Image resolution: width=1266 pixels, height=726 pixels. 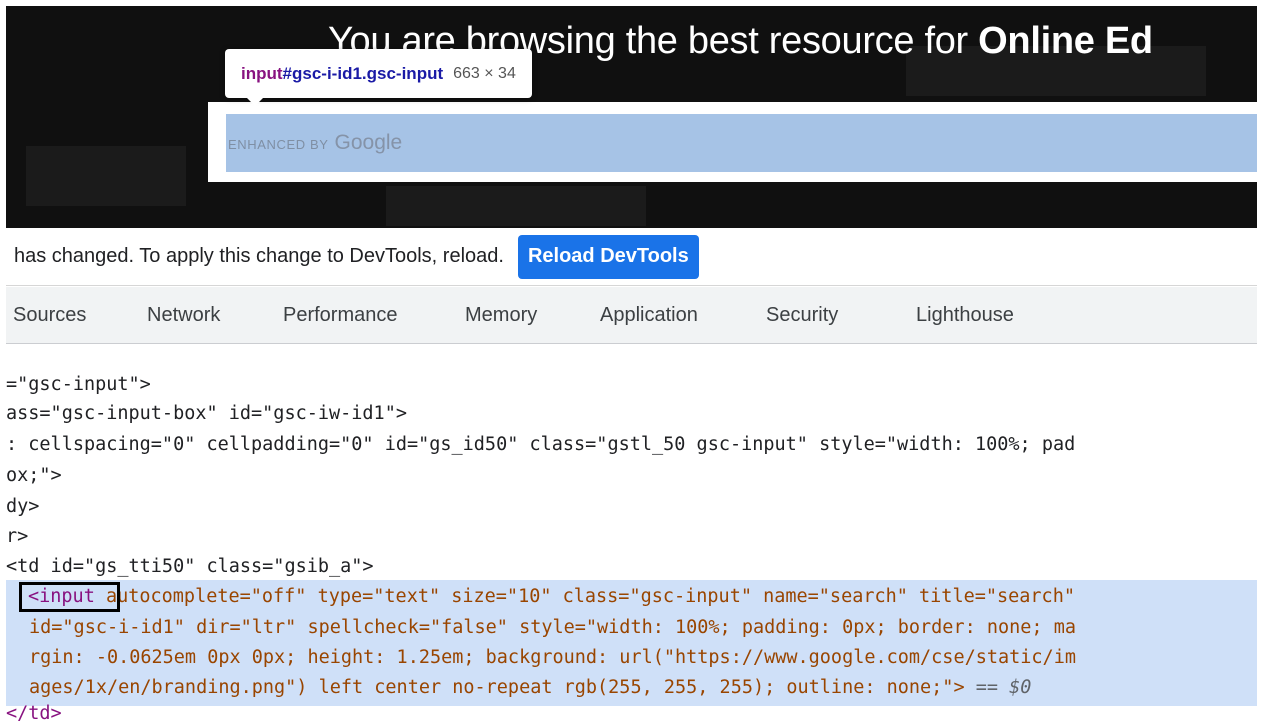 I want to click on hero-heading-bold: Online Ed, so click(x=1065, y=41).